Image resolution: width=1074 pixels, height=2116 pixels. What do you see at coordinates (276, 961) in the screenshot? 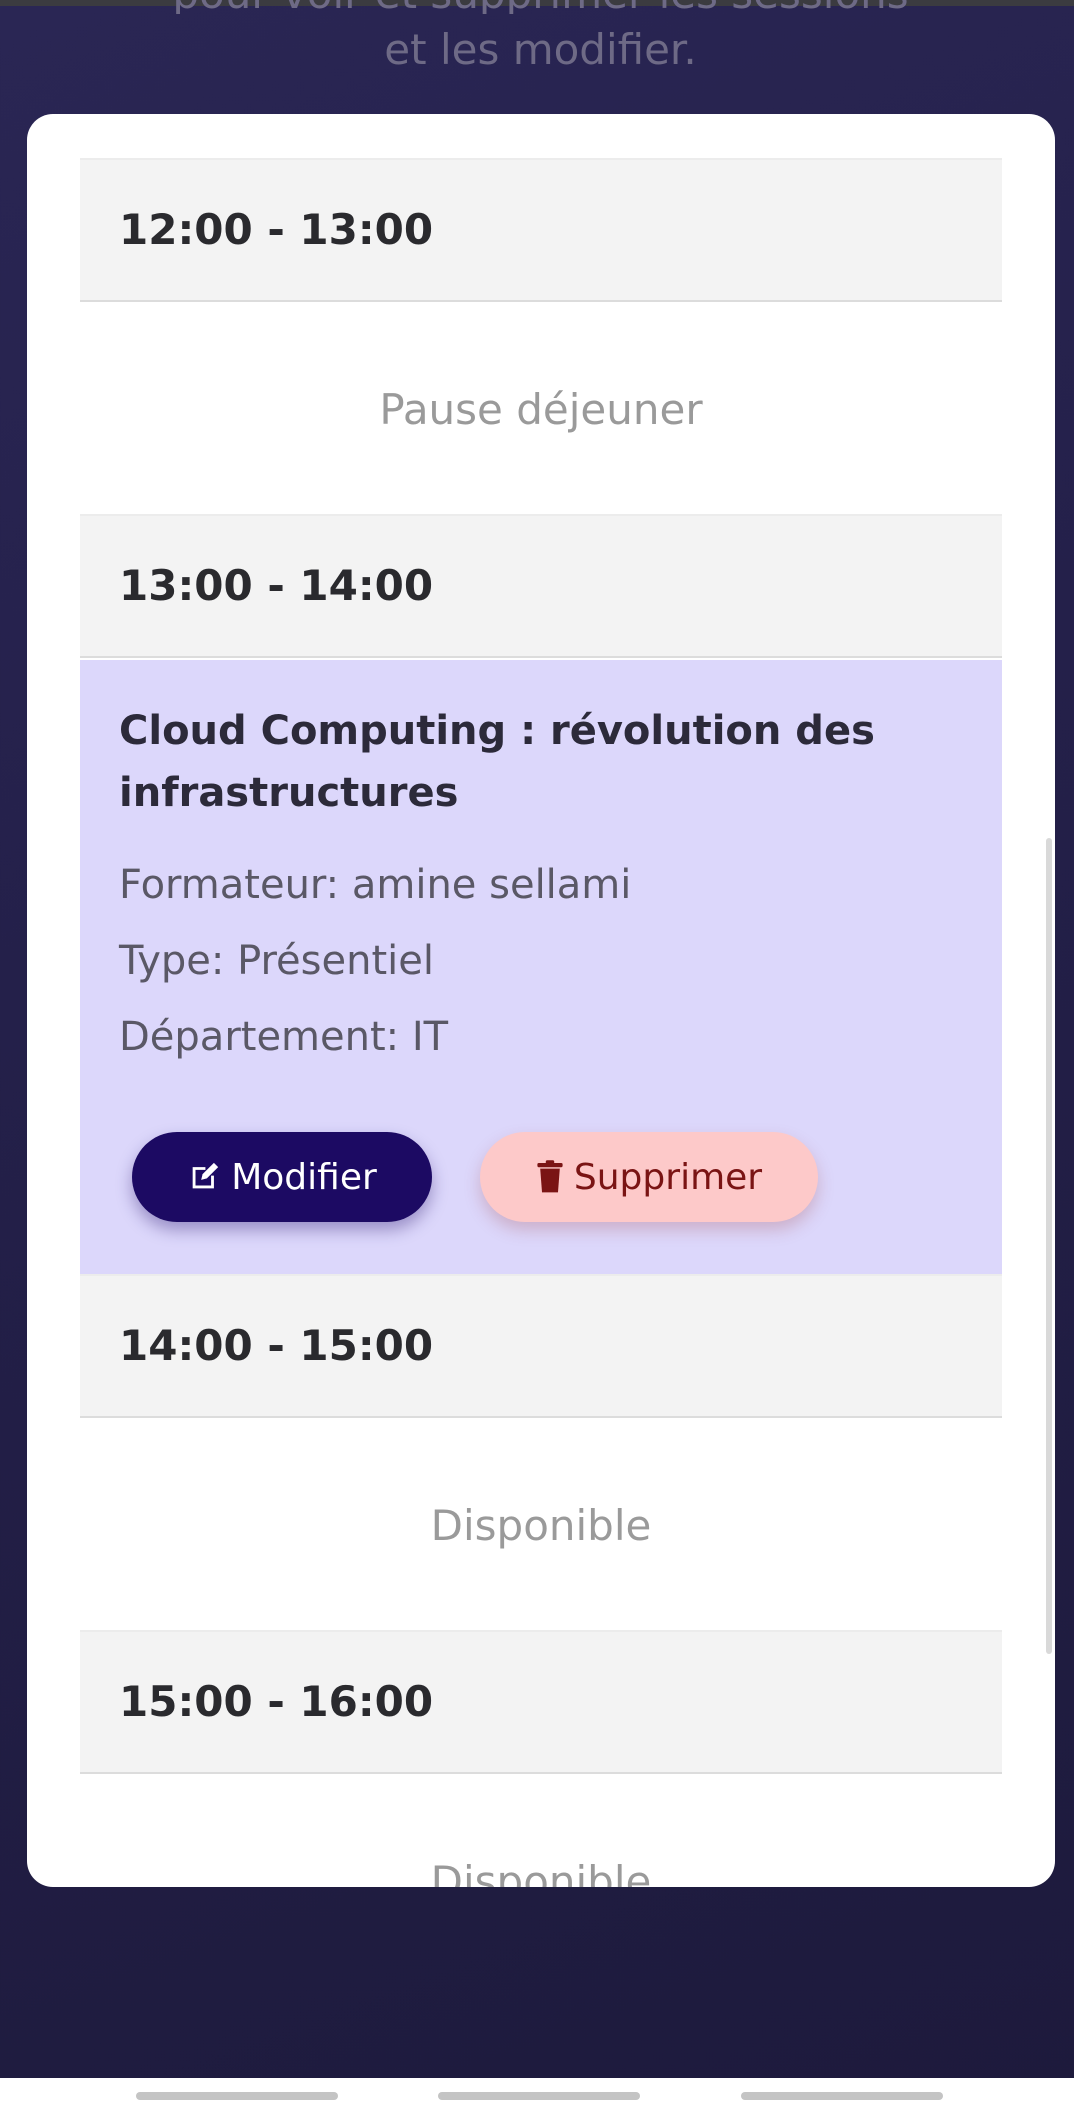
I see `session-type: Type: Présentiel` at bounding box center [276, 961].